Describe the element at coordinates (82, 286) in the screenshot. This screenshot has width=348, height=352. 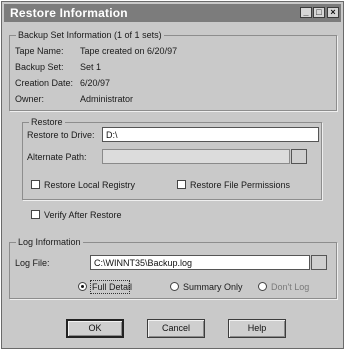
I see `full-detail-radio` at that location.